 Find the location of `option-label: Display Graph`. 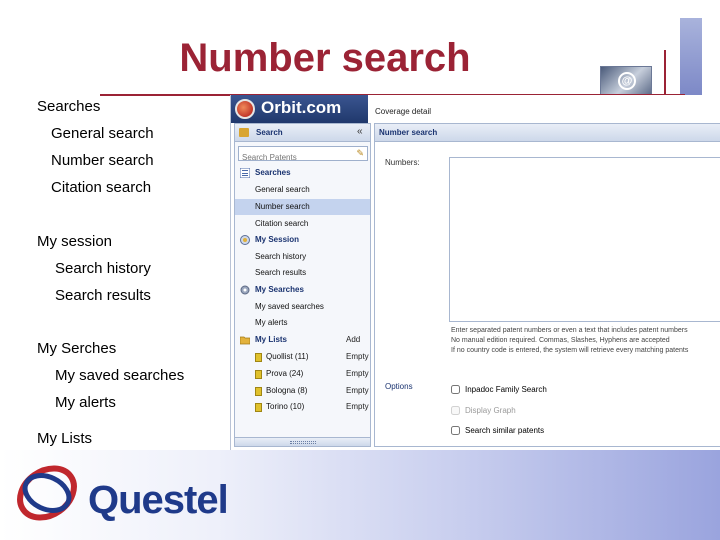

option-label: Display Graph is located at coordinates (490, 410).